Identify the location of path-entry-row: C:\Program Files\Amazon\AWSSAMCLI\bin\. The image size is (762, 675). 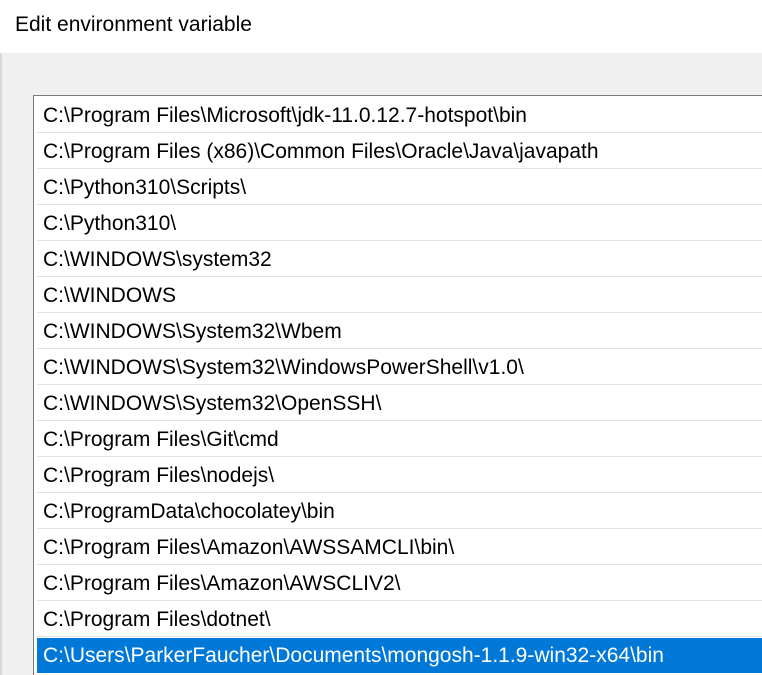
(399, 547).